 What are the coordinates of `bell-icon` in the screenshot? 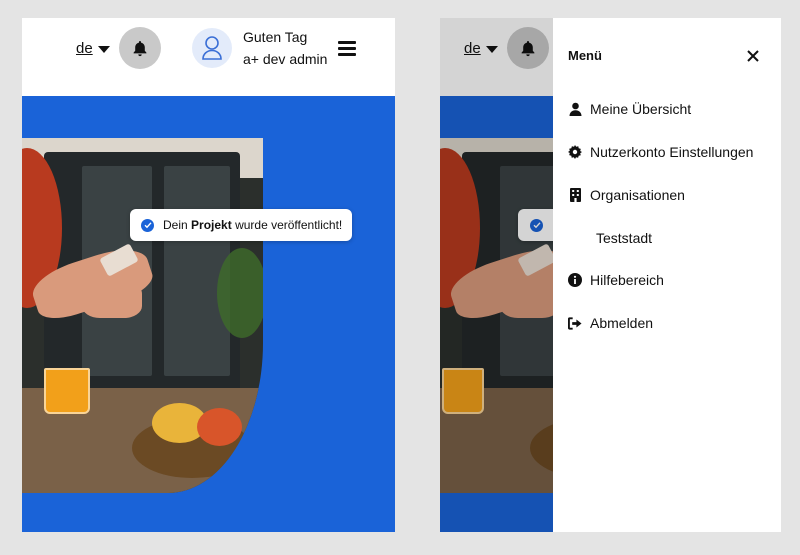 It's located at (140, 48).